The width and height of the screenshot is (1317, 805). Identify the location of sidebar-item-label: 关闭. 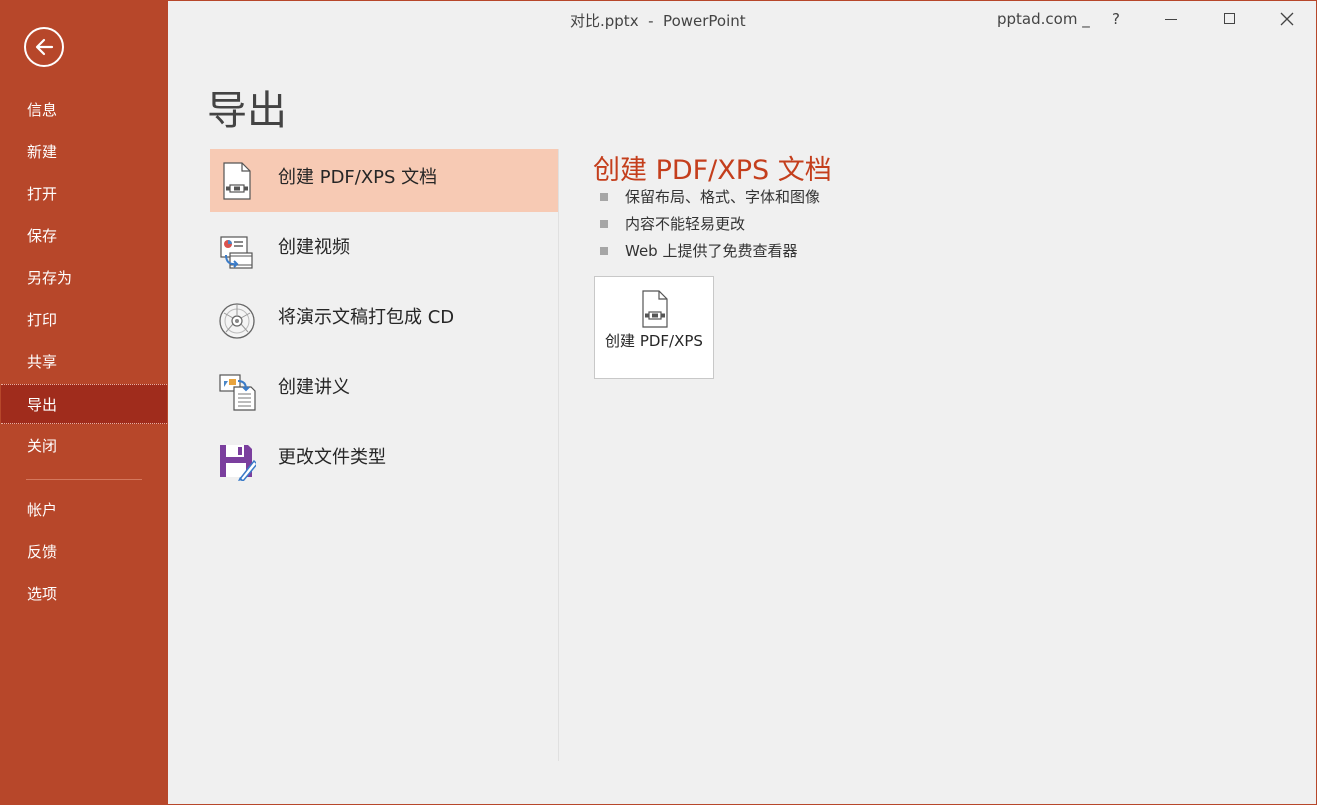
(42, 446).